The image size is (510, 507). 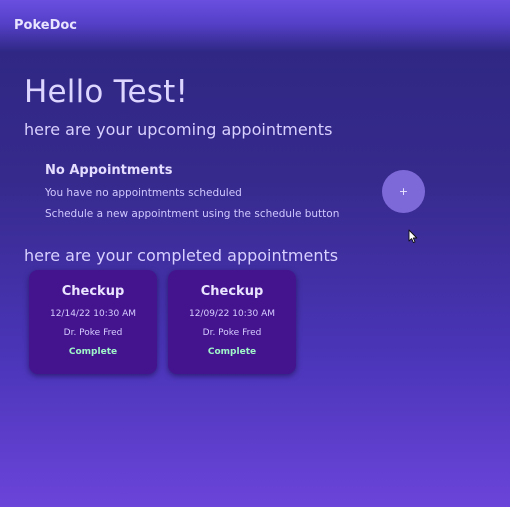 What do you see at coordinates (106, 92) in the screenshot?
I see `greeting-title: Hello Test!` at bounding box center [106, 92].